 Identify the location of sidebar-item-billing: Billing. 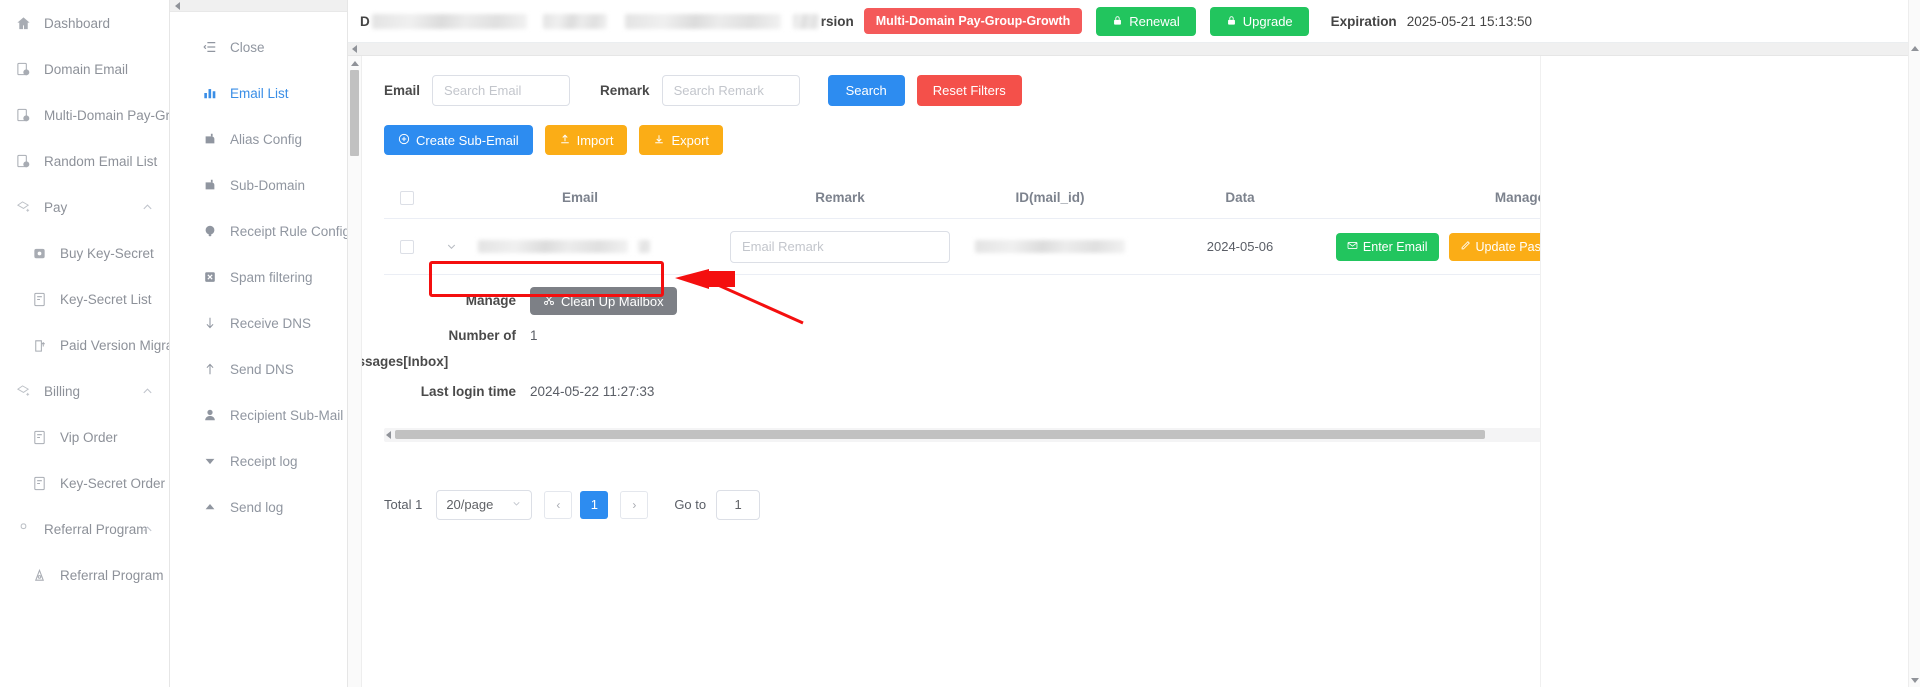
(84, 391).